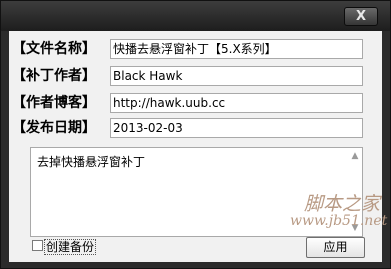 This screenshot has width=391, height=269. I want to click on row-file-name: 【文件名称】 快播去悬浮窗补丁【5.X系列】, so click(195, 49).